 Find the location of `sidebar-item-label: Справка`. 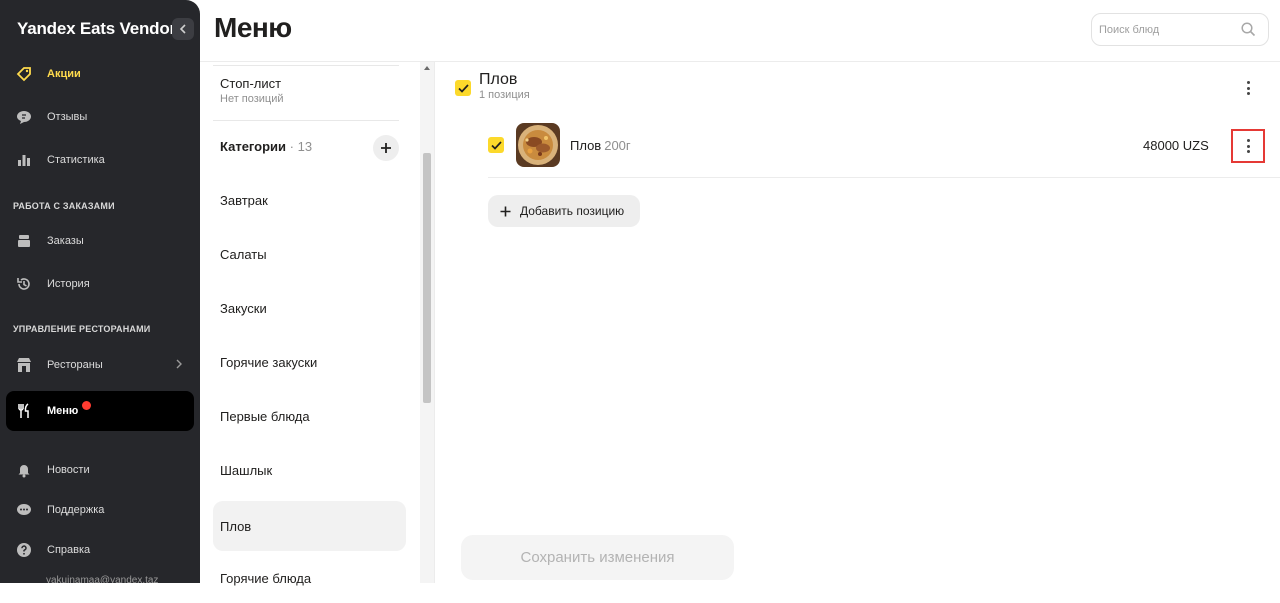

sidebar-item-label: Справка is located at coordinates (69, 550).